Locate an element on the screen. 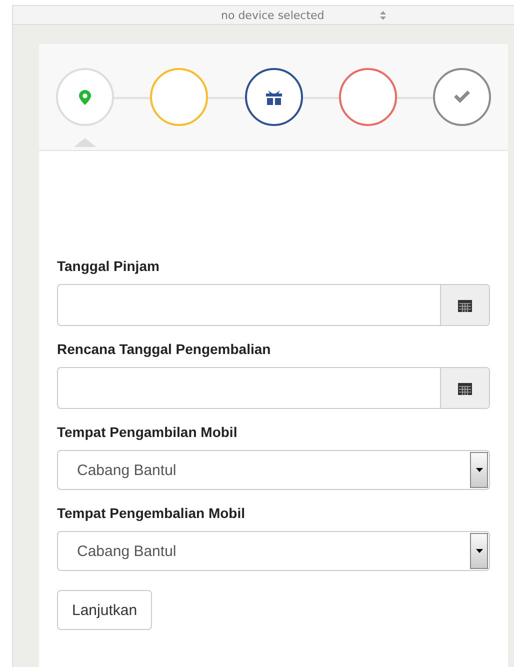 This screenshot has height=667, width=514. continue-button: Lanjutkan is located at coordinates (104, 610).